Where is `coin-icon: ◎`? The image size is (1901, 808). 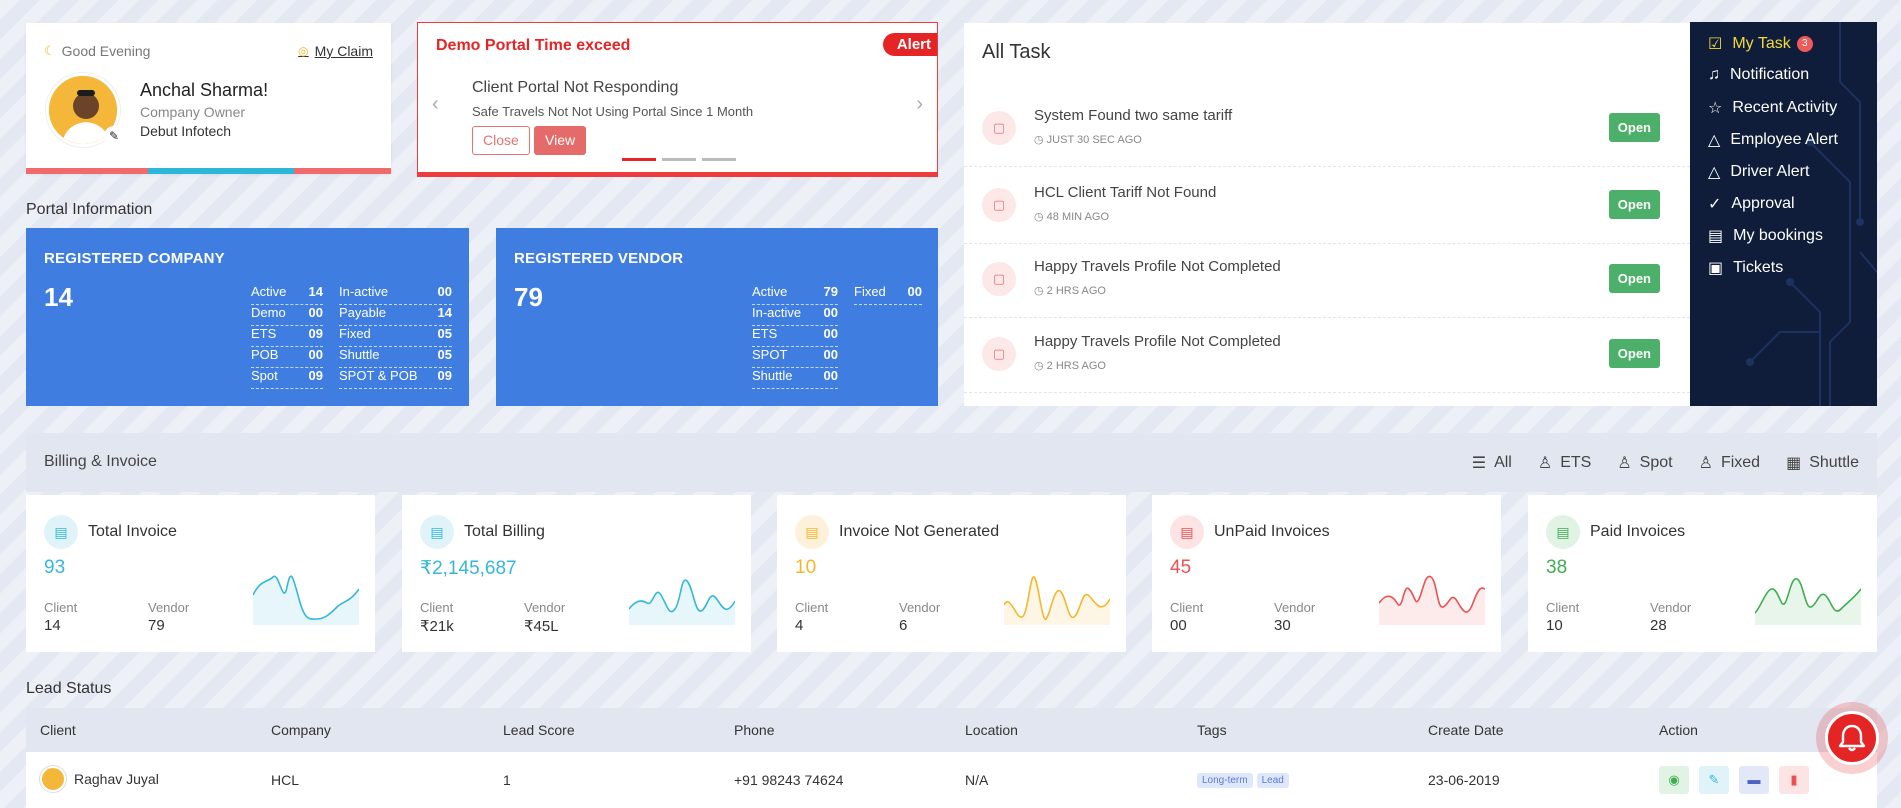 coin-icon: ◎ is located at coordinates (303, 51).